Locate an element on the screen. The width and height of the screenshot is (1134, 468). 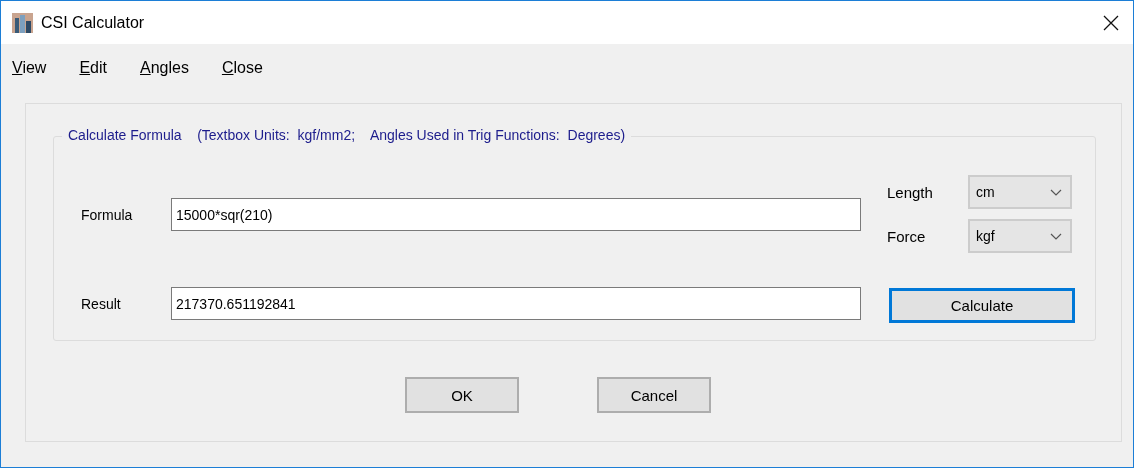
text-field: 15000*sqr(210) is located at coordinates (516, 214).